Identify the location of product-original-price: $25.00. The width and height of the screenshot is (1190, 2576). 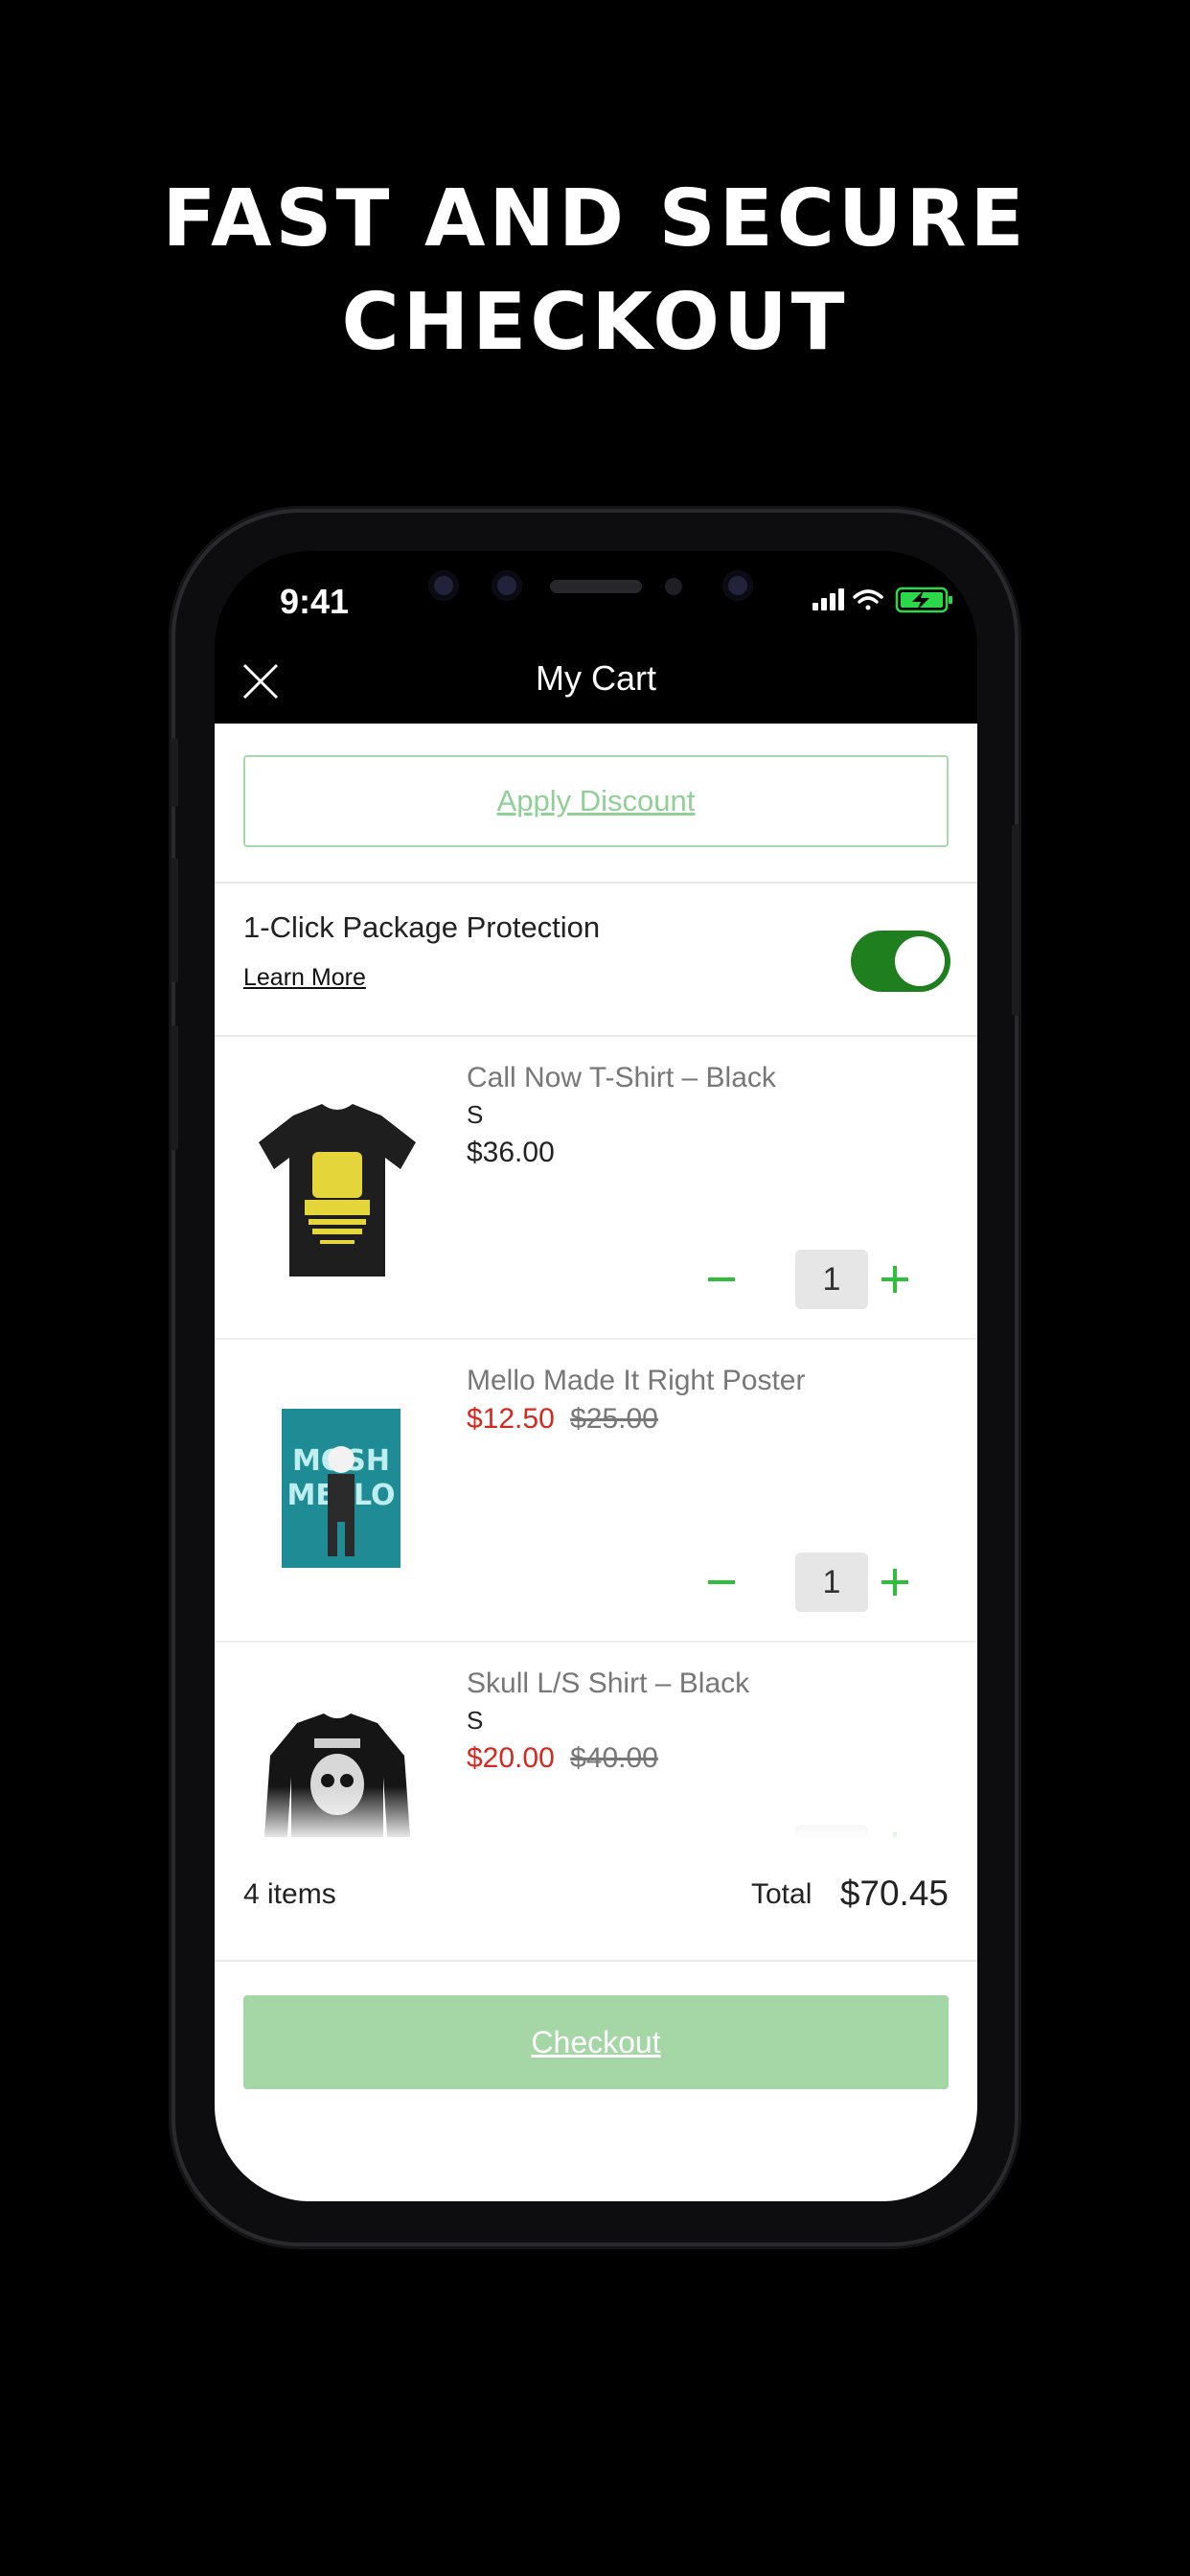
(614, 1419).